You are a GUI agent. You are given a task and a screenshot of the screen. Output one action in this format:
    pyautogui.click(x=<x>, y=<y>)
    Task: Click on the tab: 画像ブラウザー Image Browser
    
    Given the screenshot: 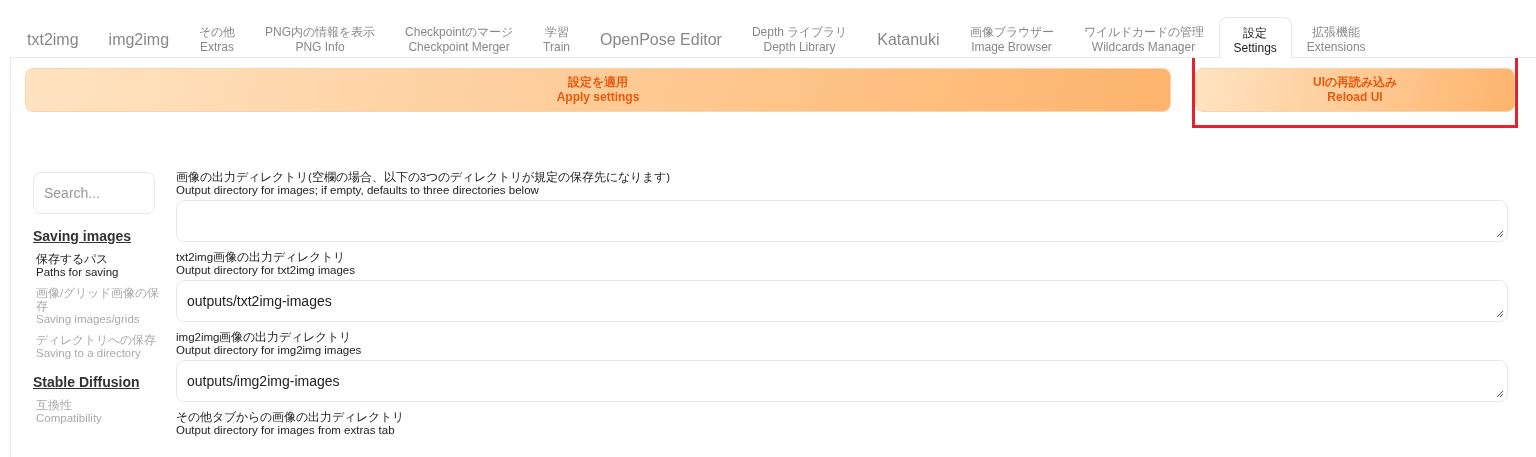 What is the action you would take?
    pyautogui.click(x=1011, y=36)
    